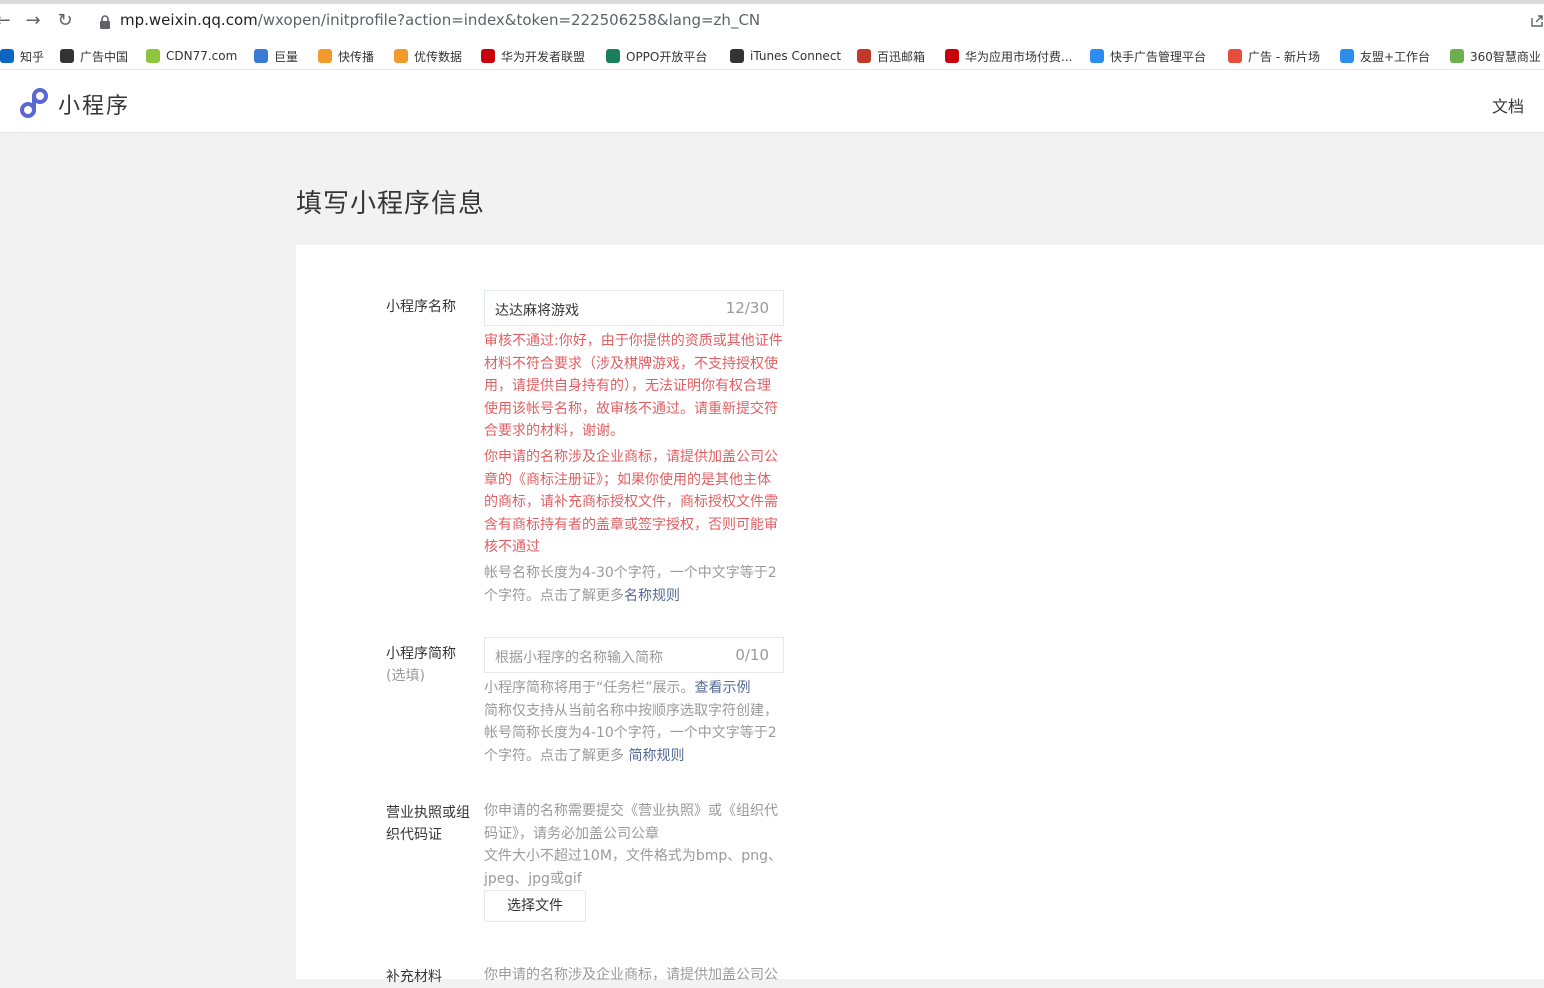 Image resolution: width=1544 pixels, height=988 pixels. I want to click on back-icon: ←, so click(7, 21).